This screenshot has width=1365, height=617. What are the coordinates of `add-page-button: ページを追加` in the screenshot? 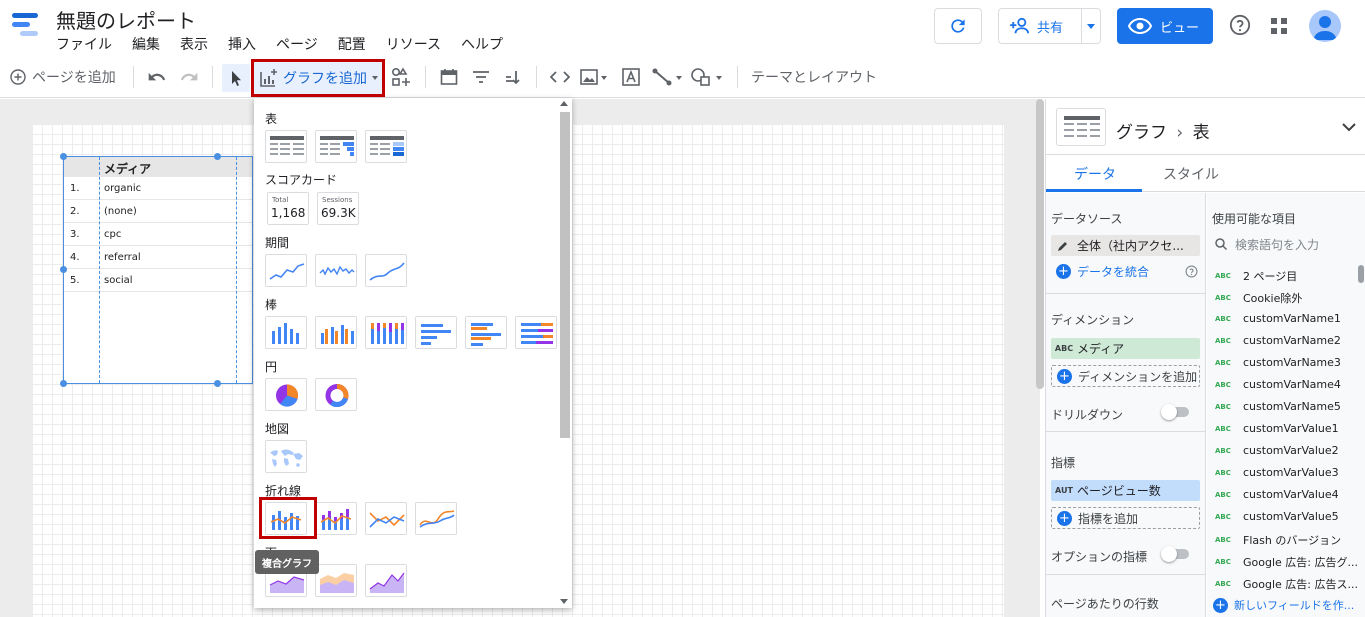 It's located at (63, 77).